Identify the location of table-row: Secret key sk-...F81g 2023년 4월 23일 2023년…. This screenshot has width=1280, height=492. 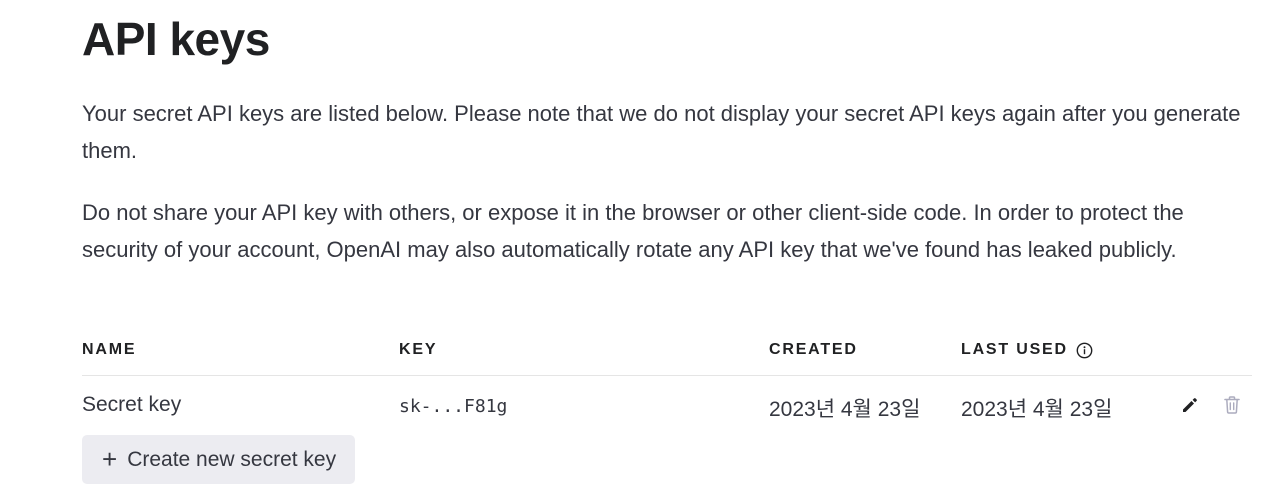
(667, 405).